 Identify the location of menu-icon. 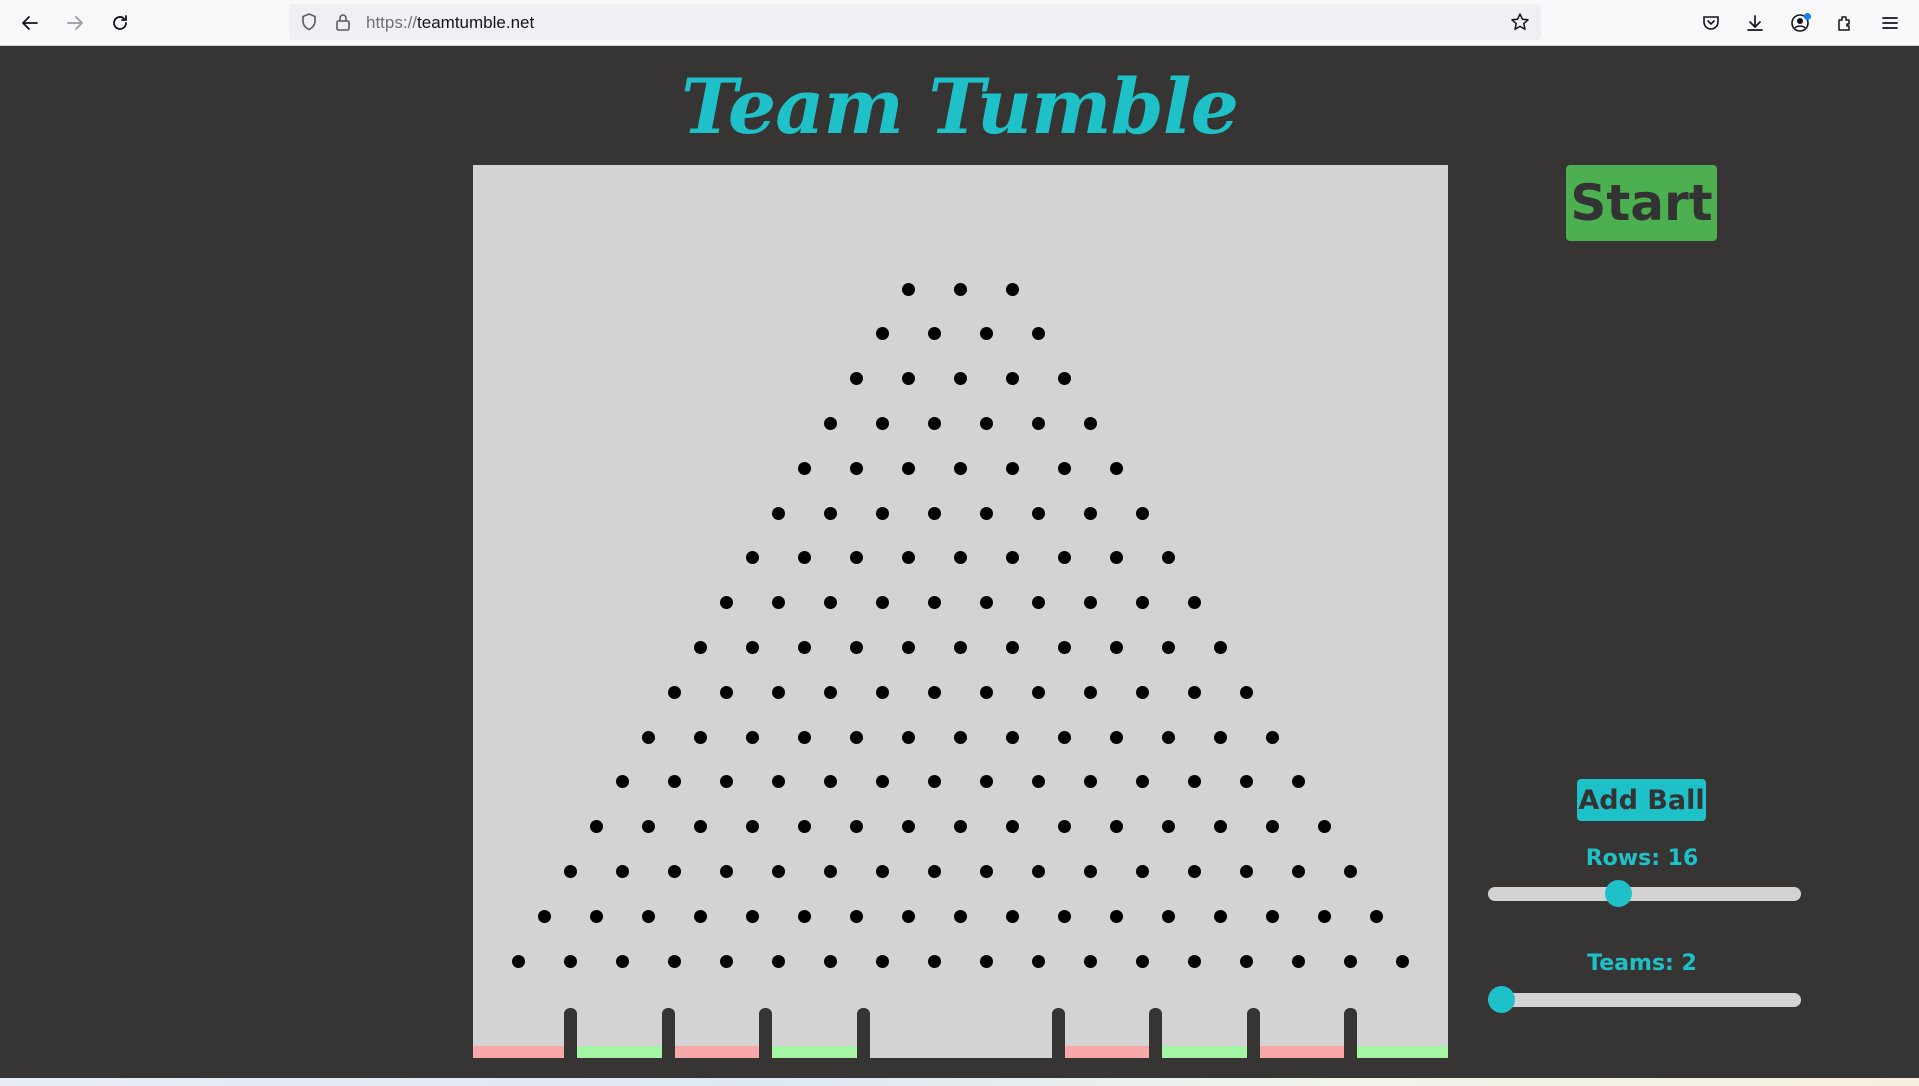
(1890, 23).